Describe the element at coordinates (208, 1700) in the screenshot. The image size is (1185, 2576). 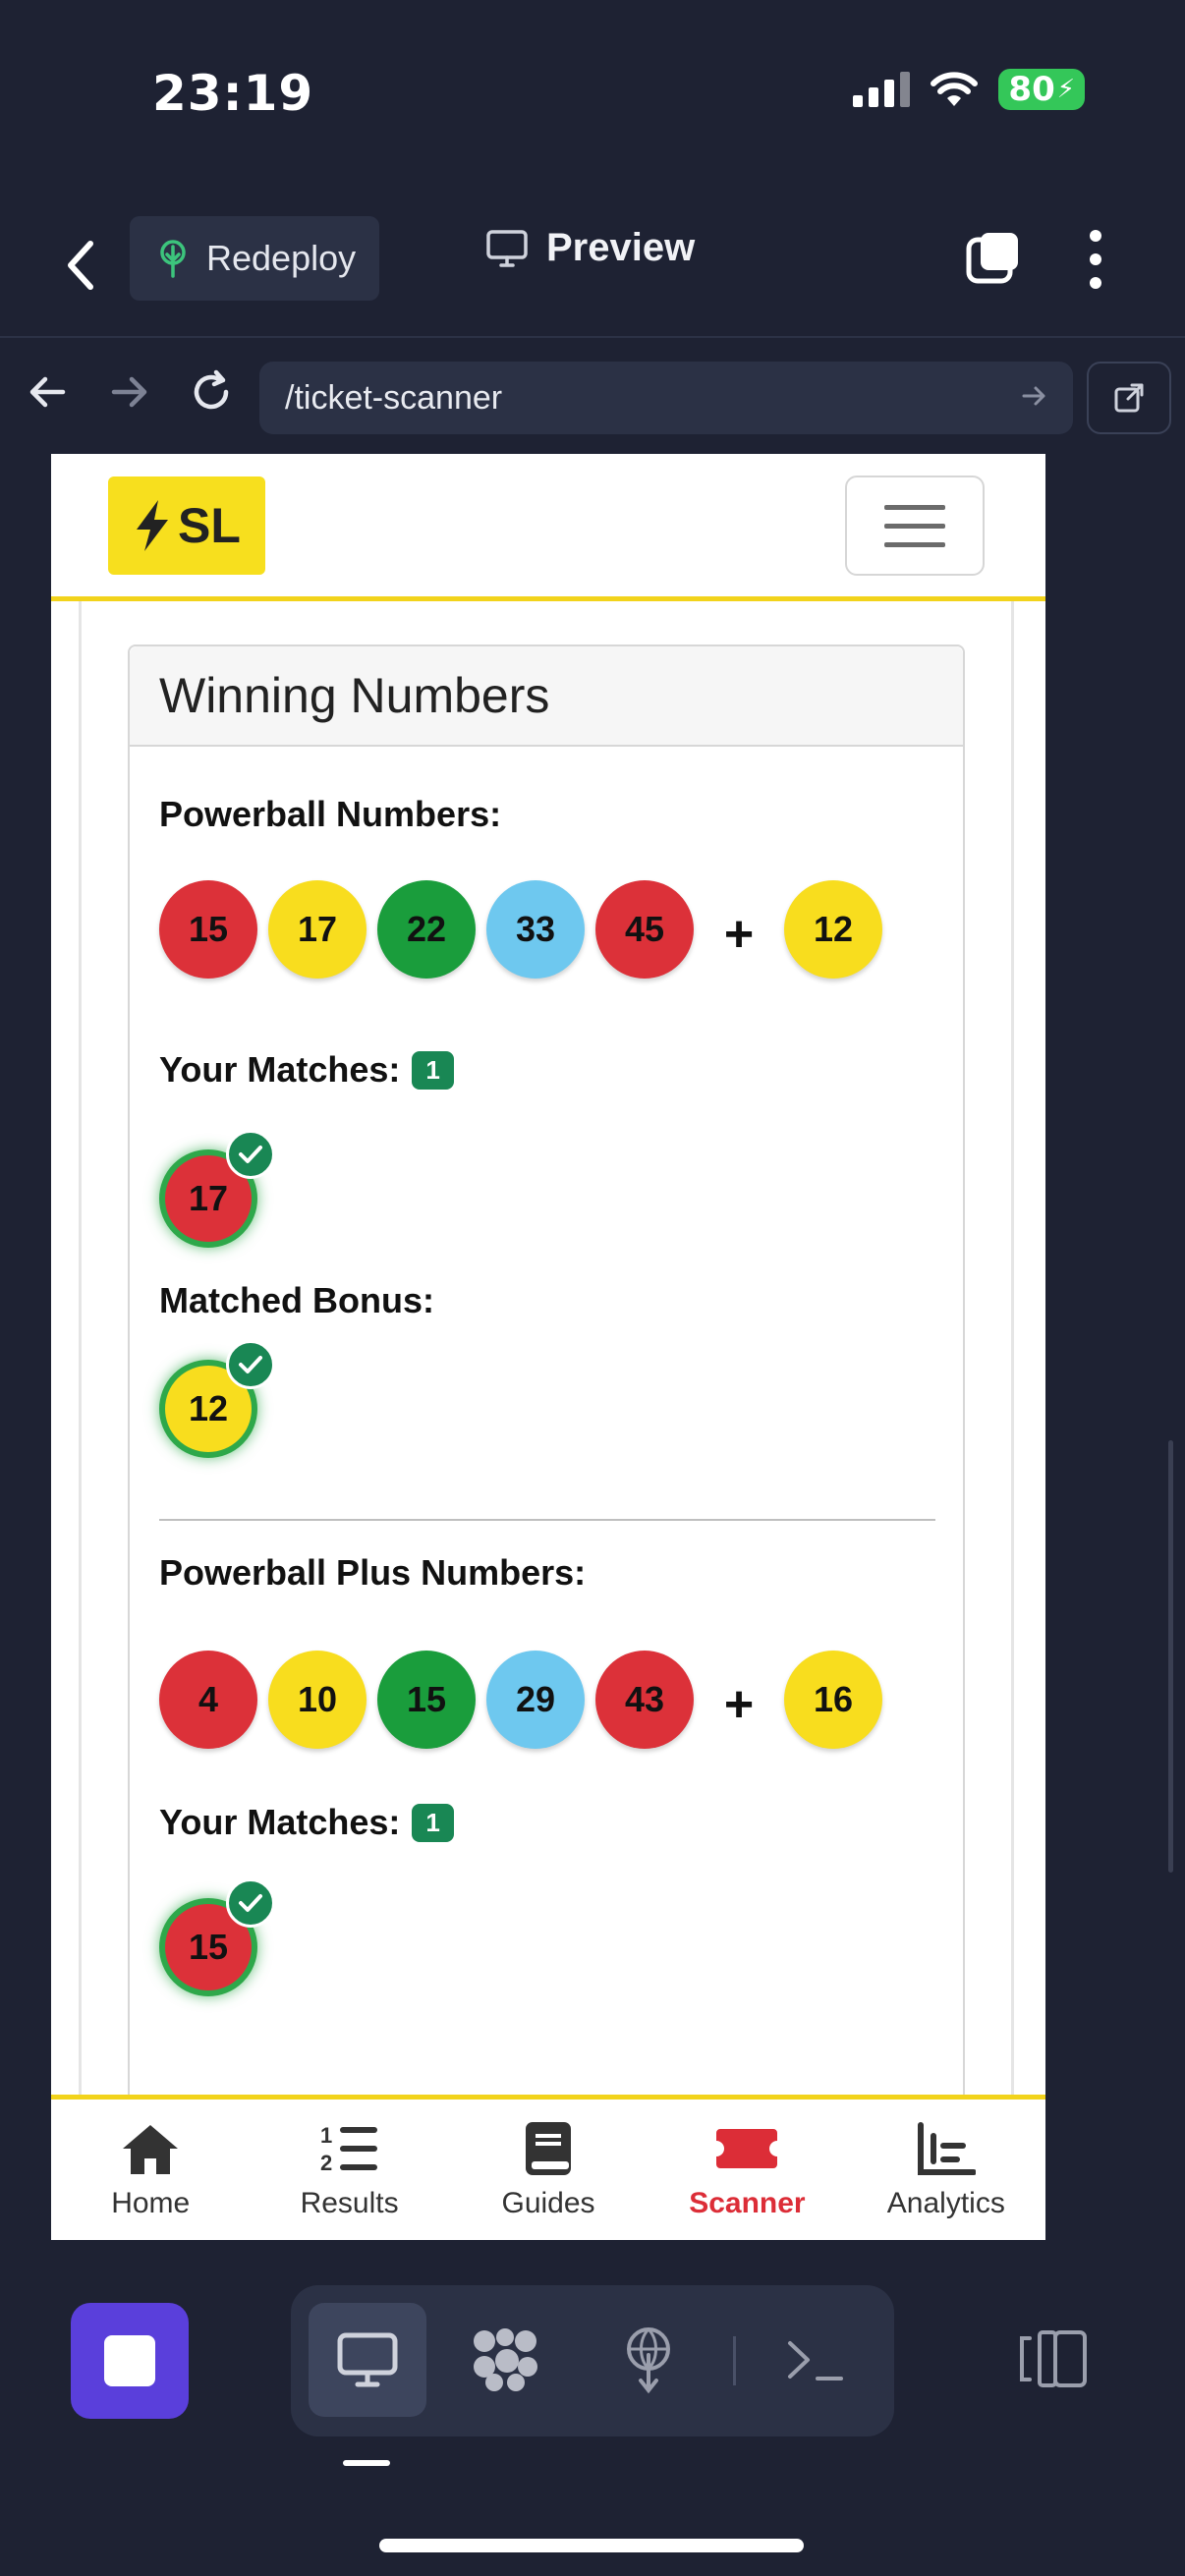
I see `powerball-plus-ball: 4` at that location.